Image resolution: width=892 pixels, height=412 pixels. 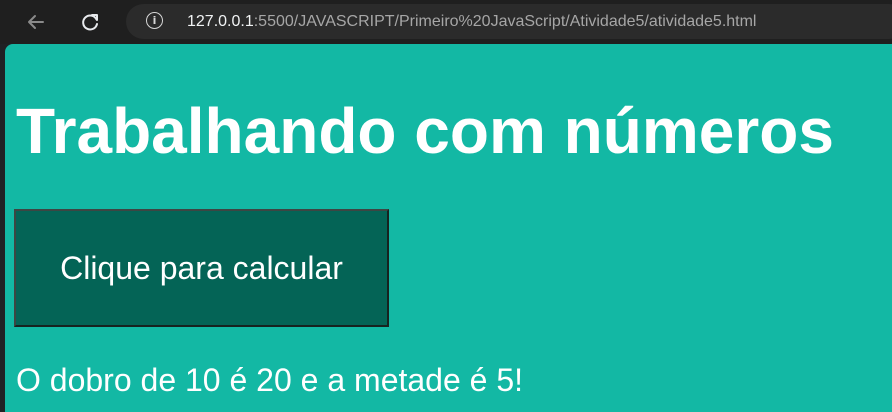 I want to click on reload-icon, so click(x=90, y=22).